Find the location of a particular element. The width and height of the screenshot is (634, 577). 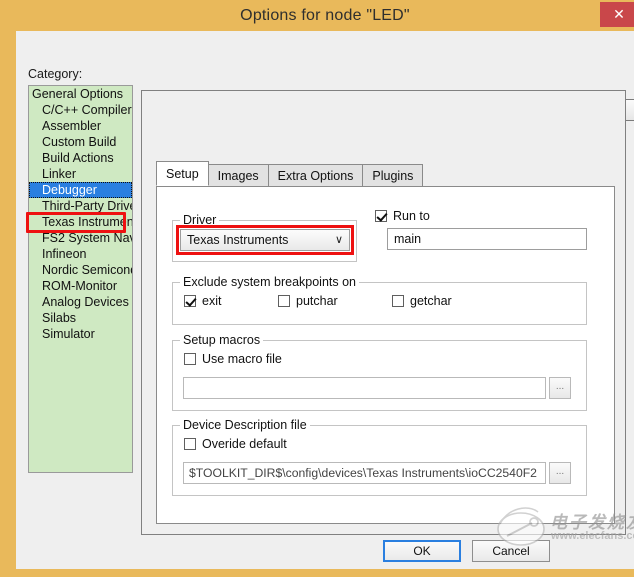

exclude-putchar-checkbox: putchar is located at coordinates (308, 301).